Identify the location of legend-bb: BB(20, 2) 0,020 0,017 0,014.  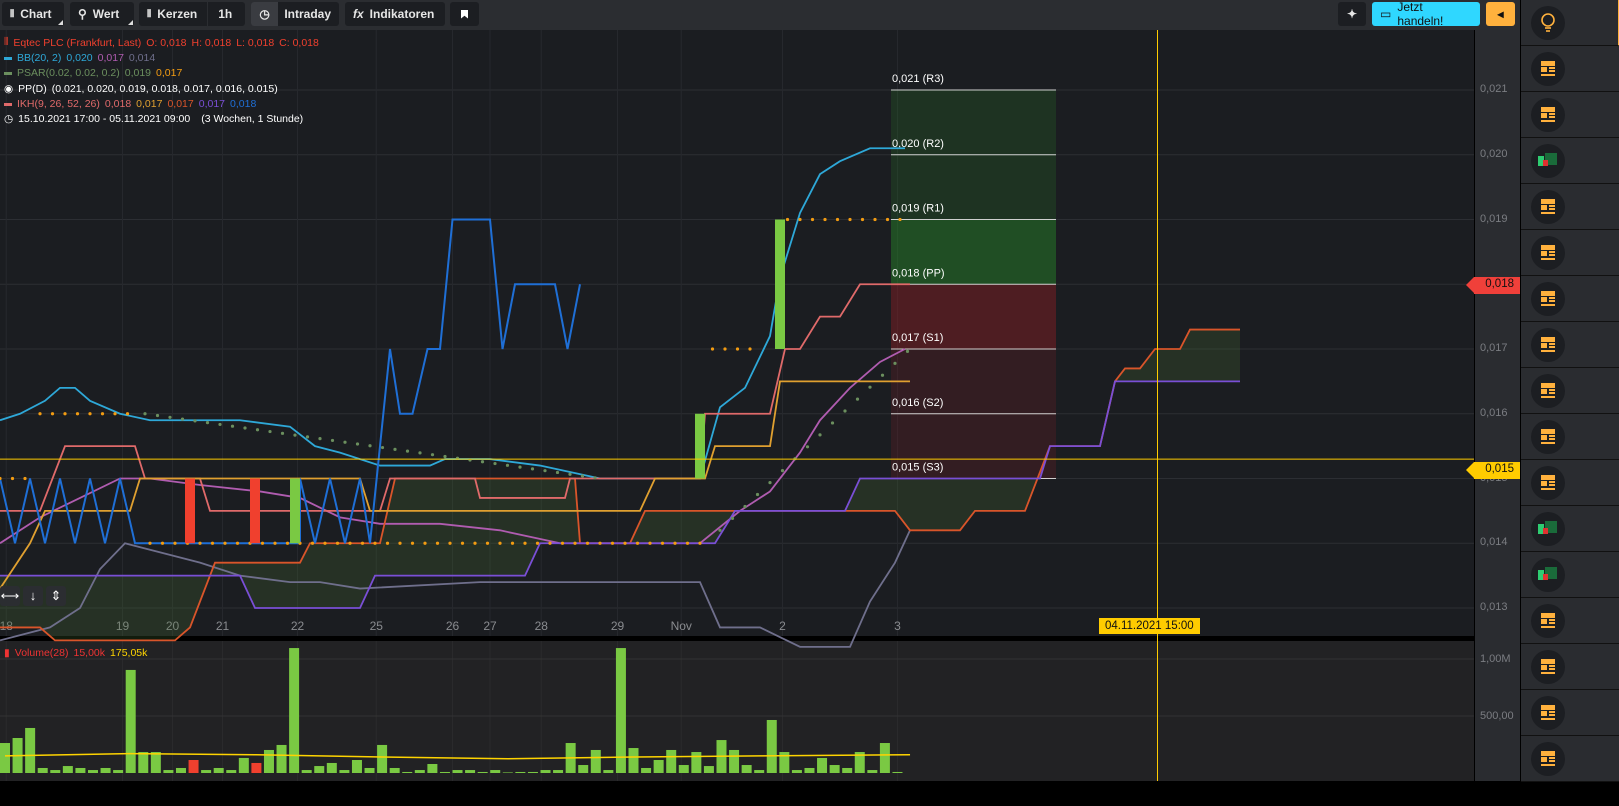
(79, 58).